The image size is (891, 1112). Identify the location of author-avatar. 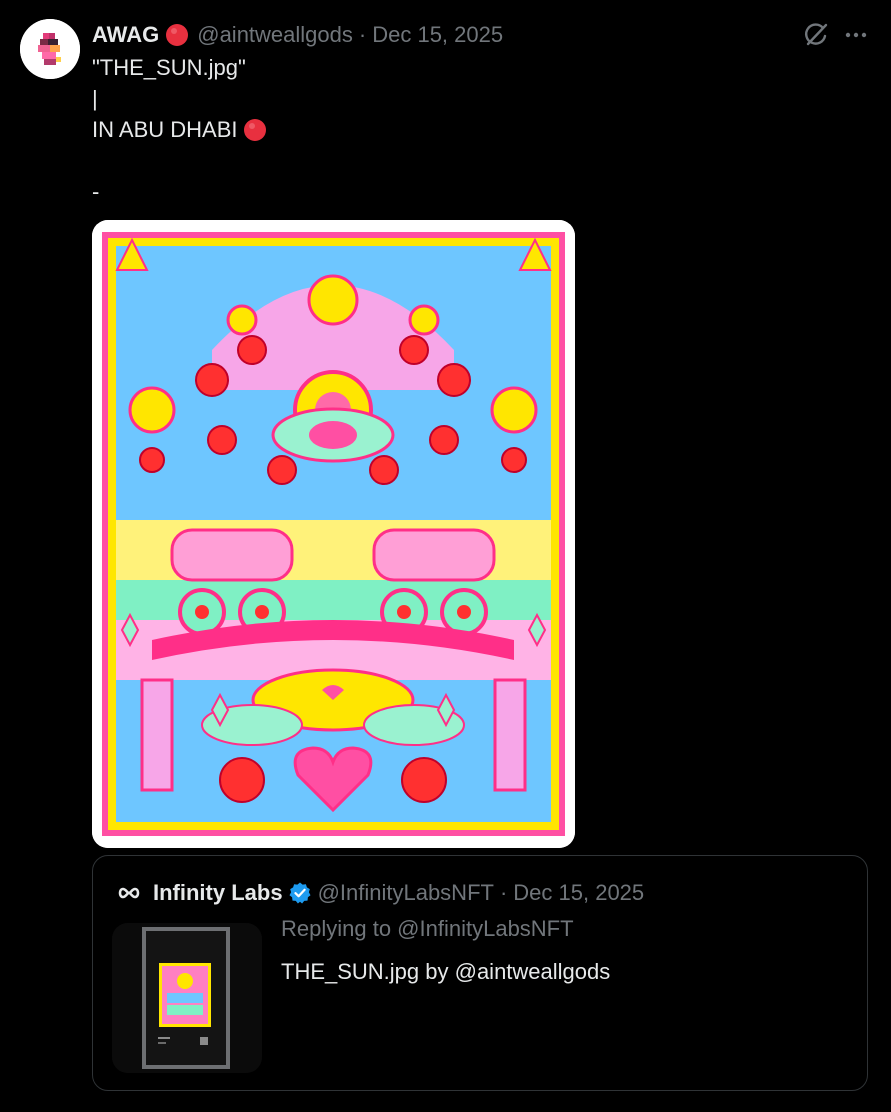
(50, 49).